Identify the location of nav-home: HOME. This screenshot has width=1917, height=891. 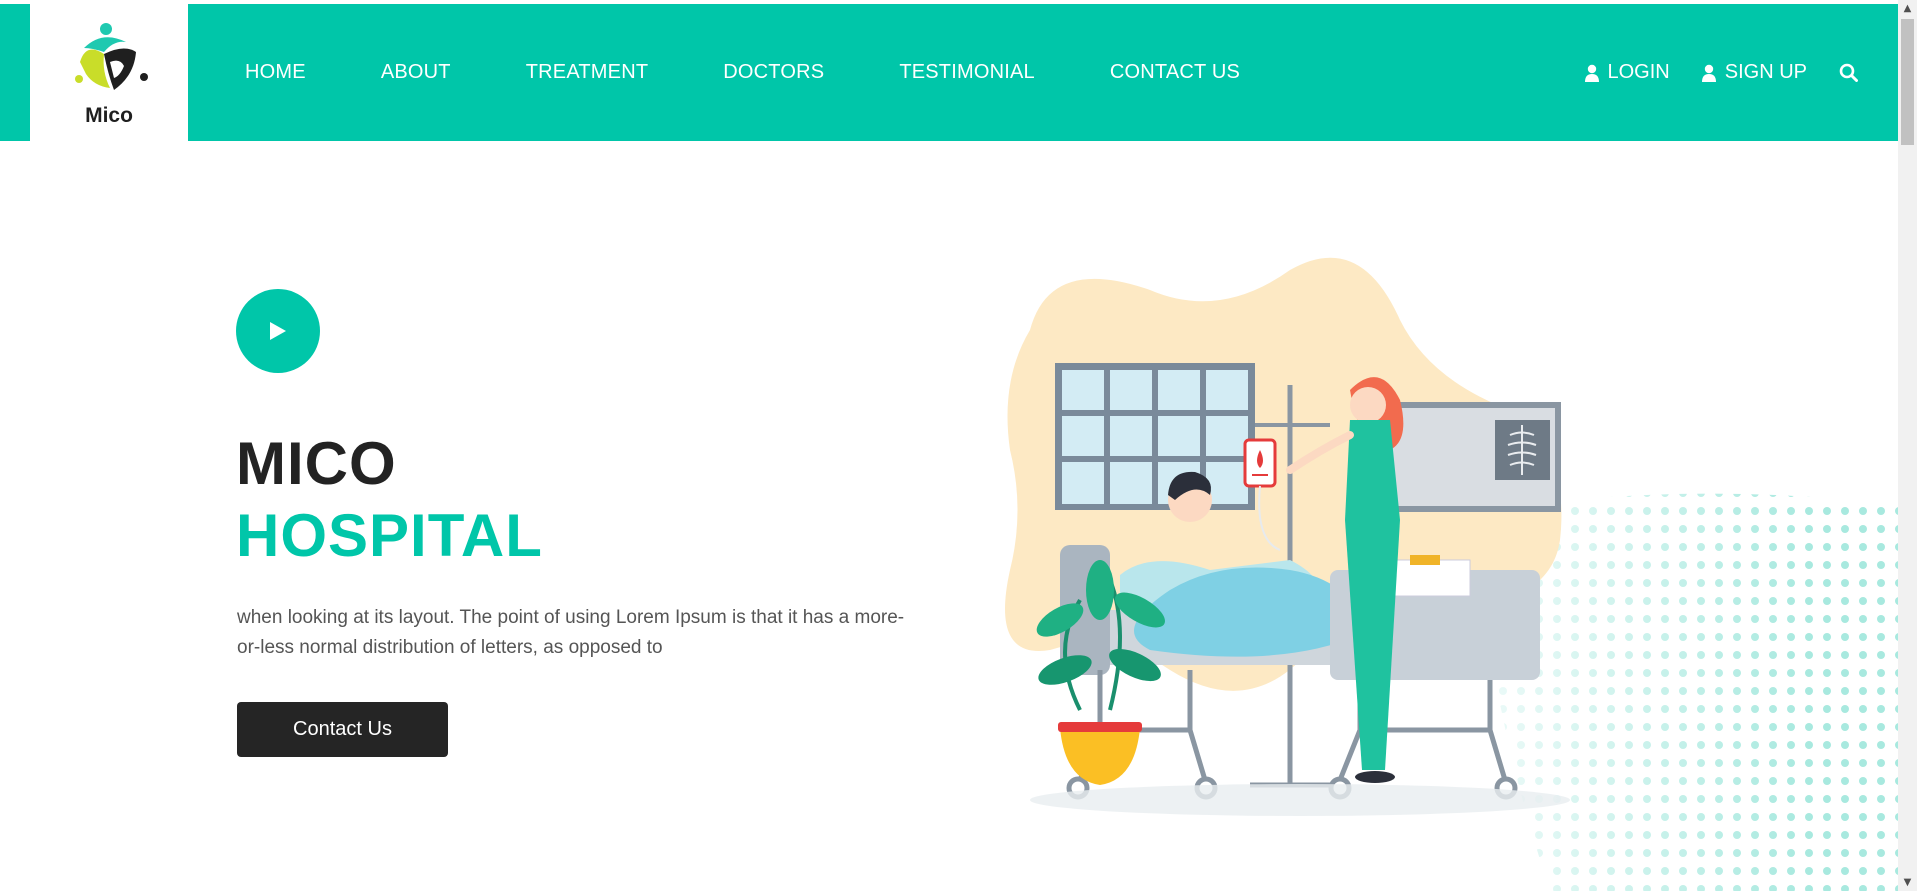
(275, 72).